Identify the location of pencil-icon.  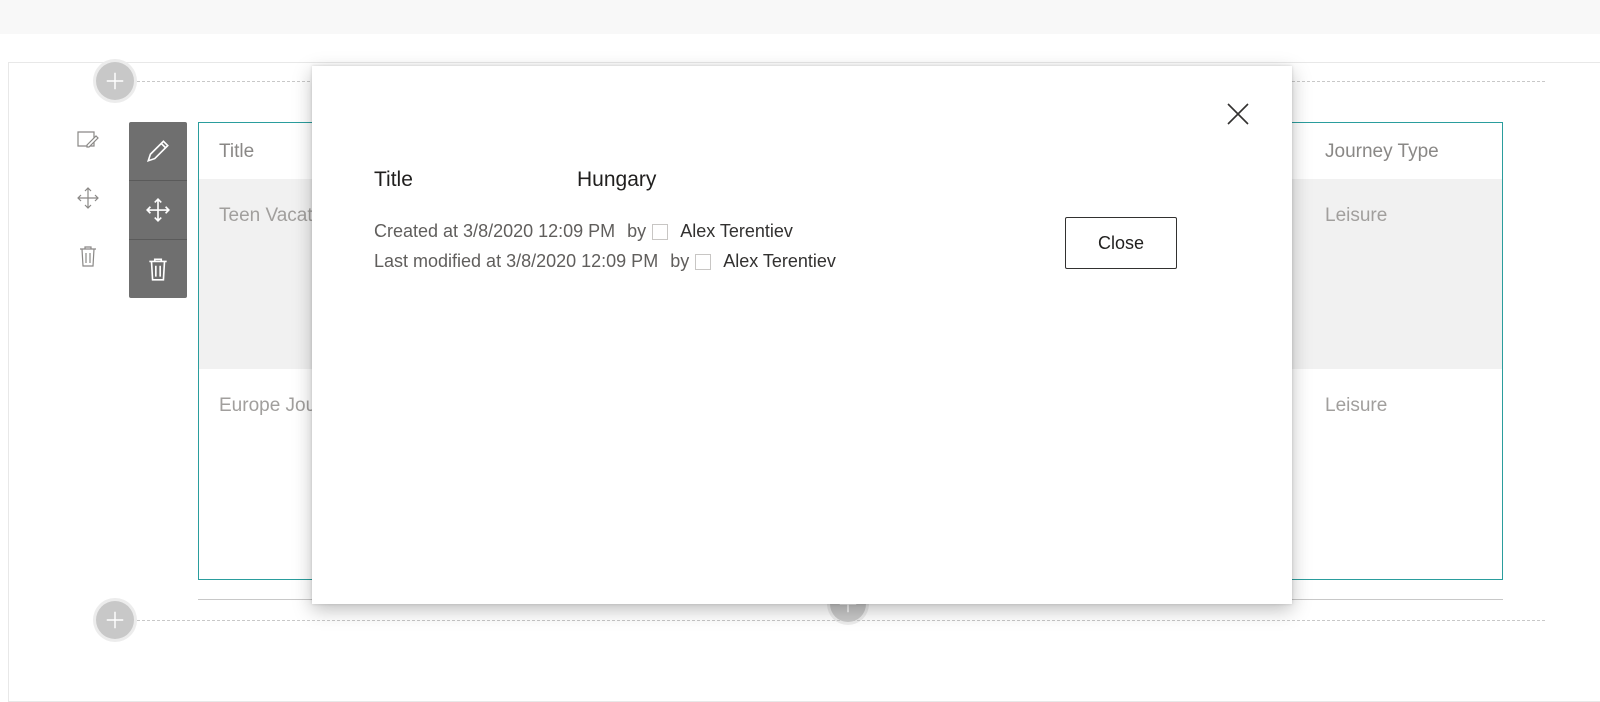
(157, 151).